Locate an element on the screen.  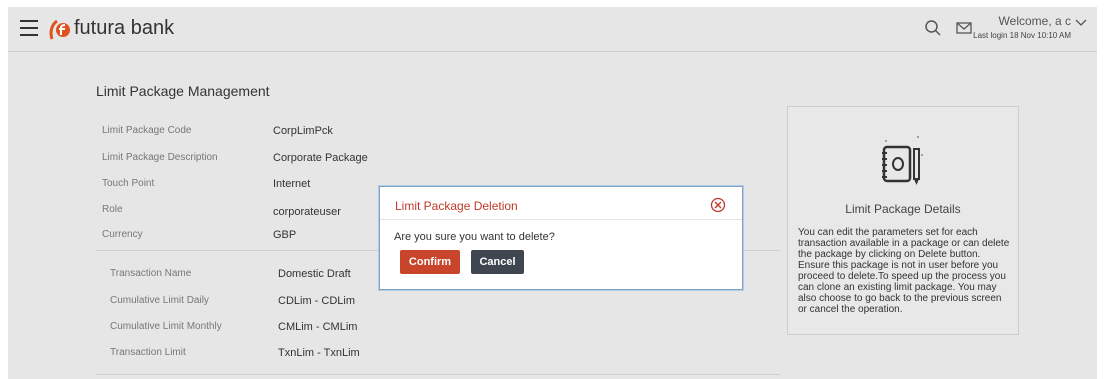
close-circle-icon is located at coordinates (718, 205).